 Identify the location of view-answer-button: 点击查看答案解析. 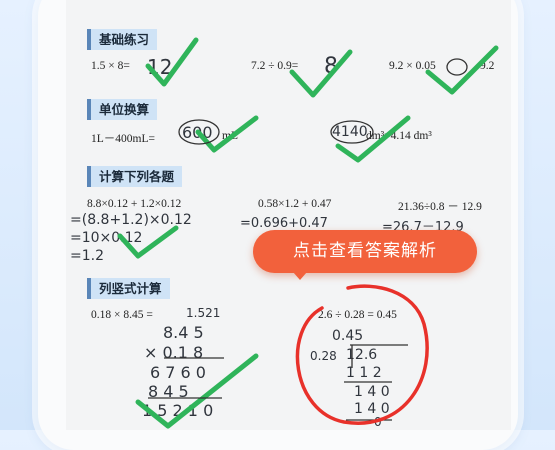
(365, 255).